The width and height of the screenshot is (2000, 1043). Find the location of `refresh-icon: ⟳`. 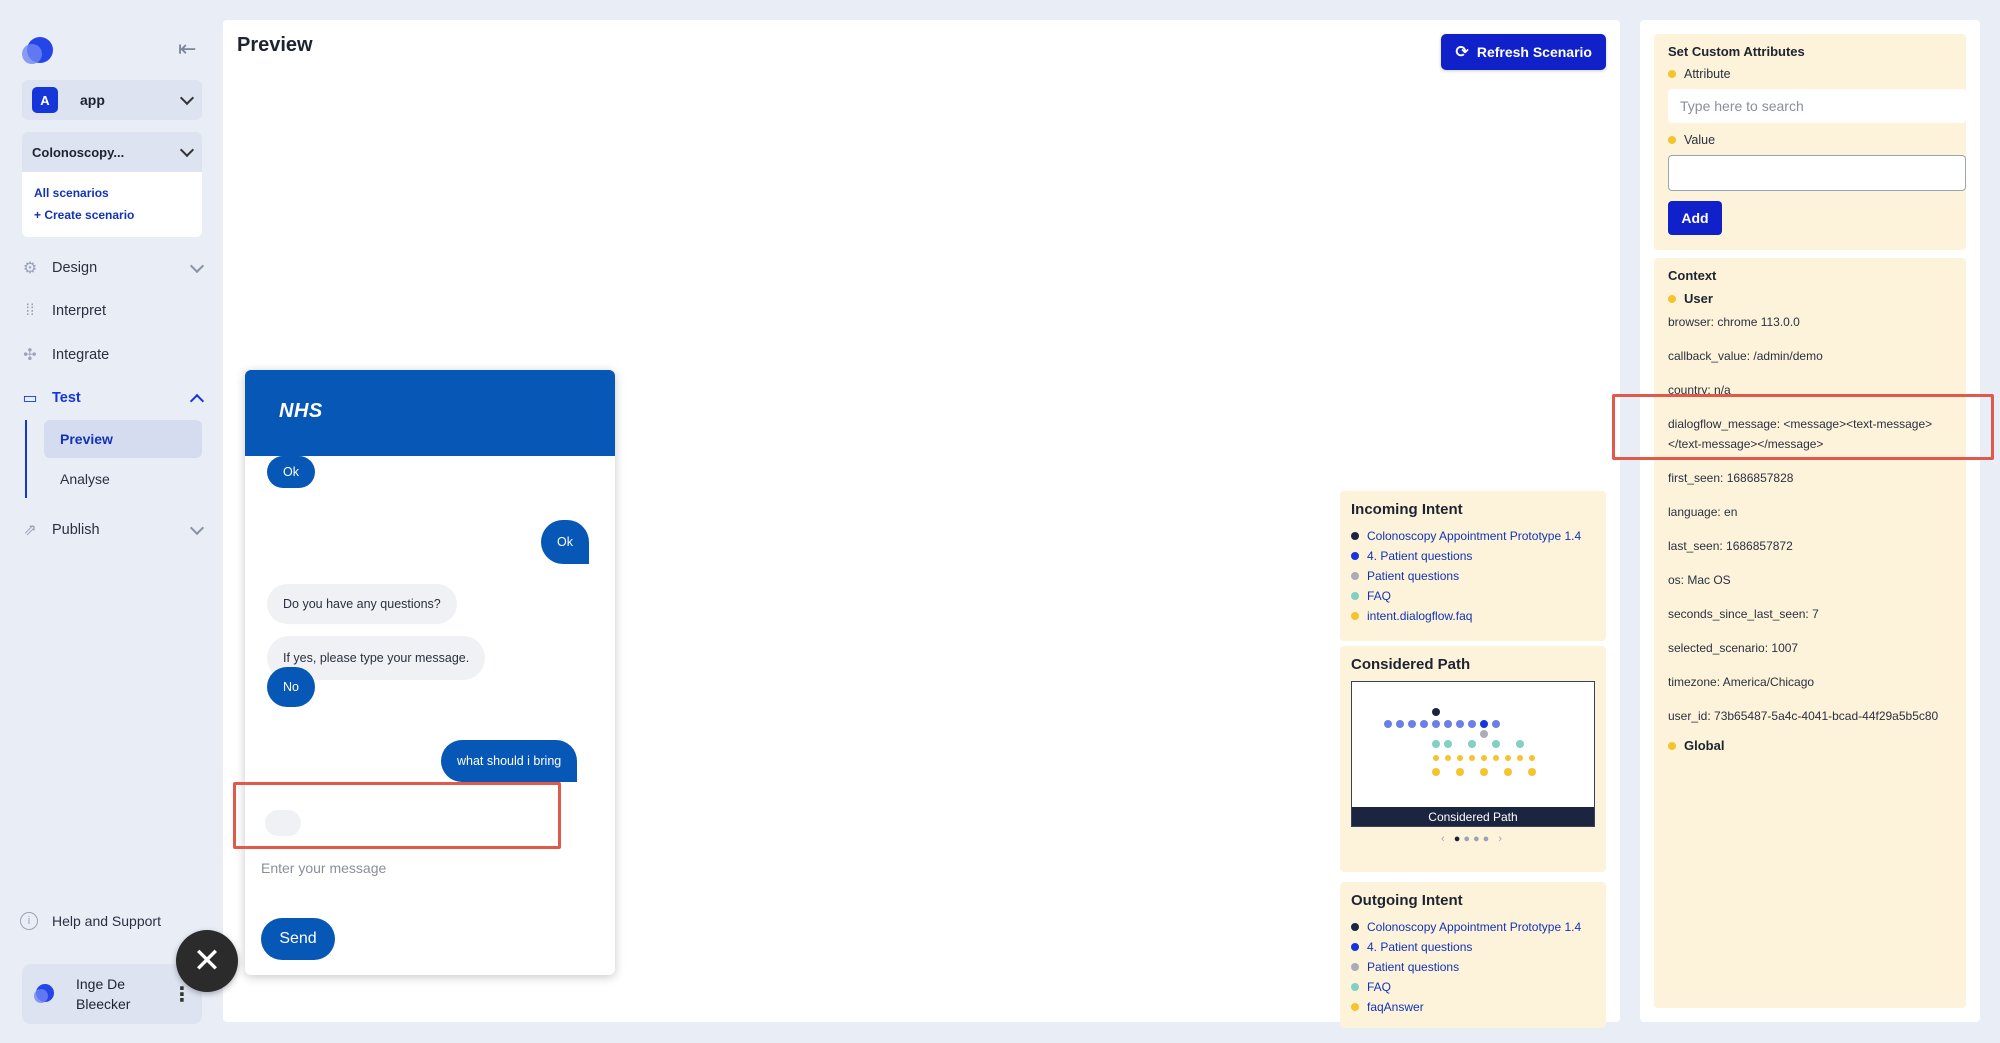

refresh-icon: ⟳ is located at coordinates (1462, 52).